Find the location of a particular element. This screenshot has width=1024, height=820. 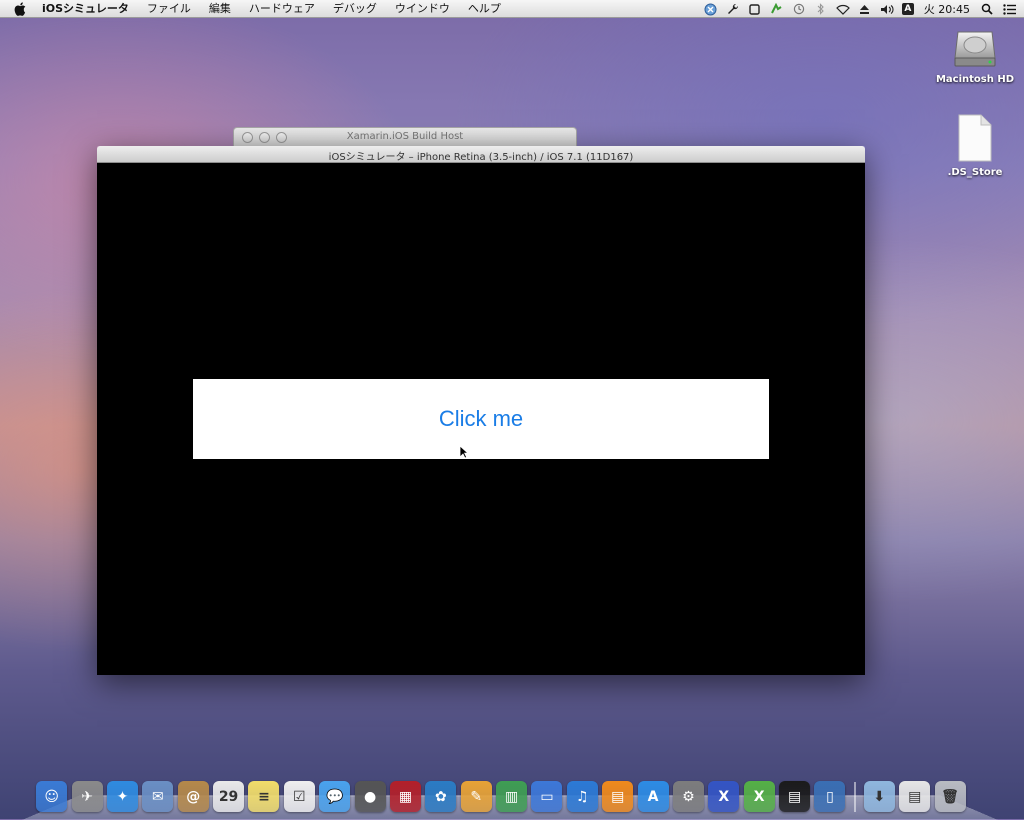

document-icon is located at coordinates (975, 138).